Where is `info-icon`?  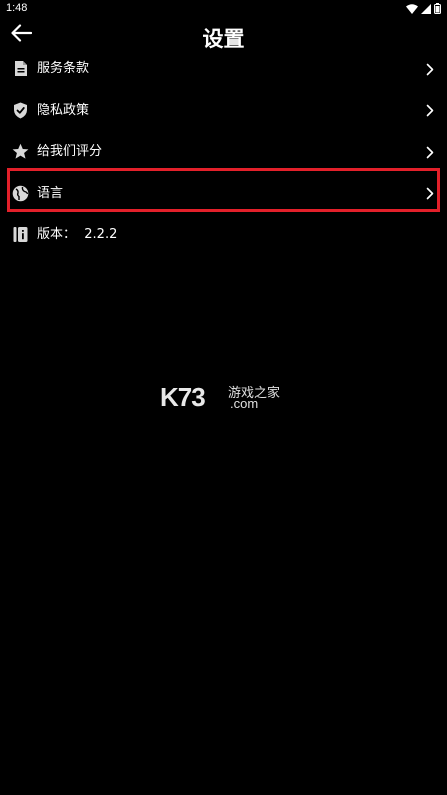 info-icon is located at coordinates (20, 234).